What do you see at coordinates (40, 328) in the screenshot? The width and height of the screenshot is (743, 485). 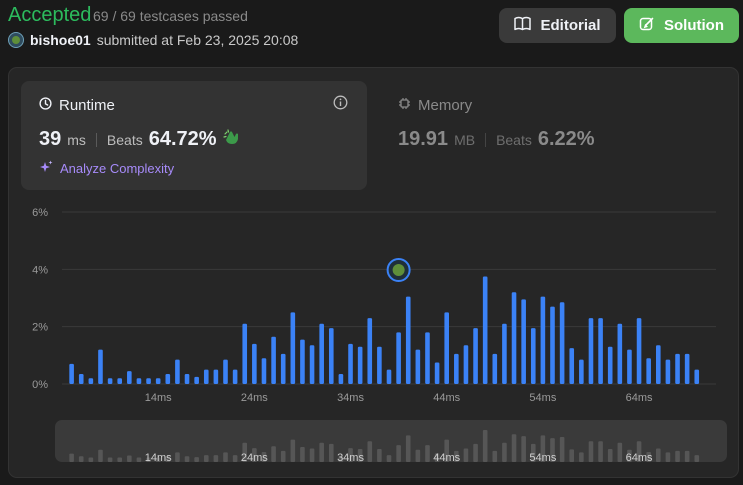 I see `y-tick-label: 2%` at bounding box center [40, 328].